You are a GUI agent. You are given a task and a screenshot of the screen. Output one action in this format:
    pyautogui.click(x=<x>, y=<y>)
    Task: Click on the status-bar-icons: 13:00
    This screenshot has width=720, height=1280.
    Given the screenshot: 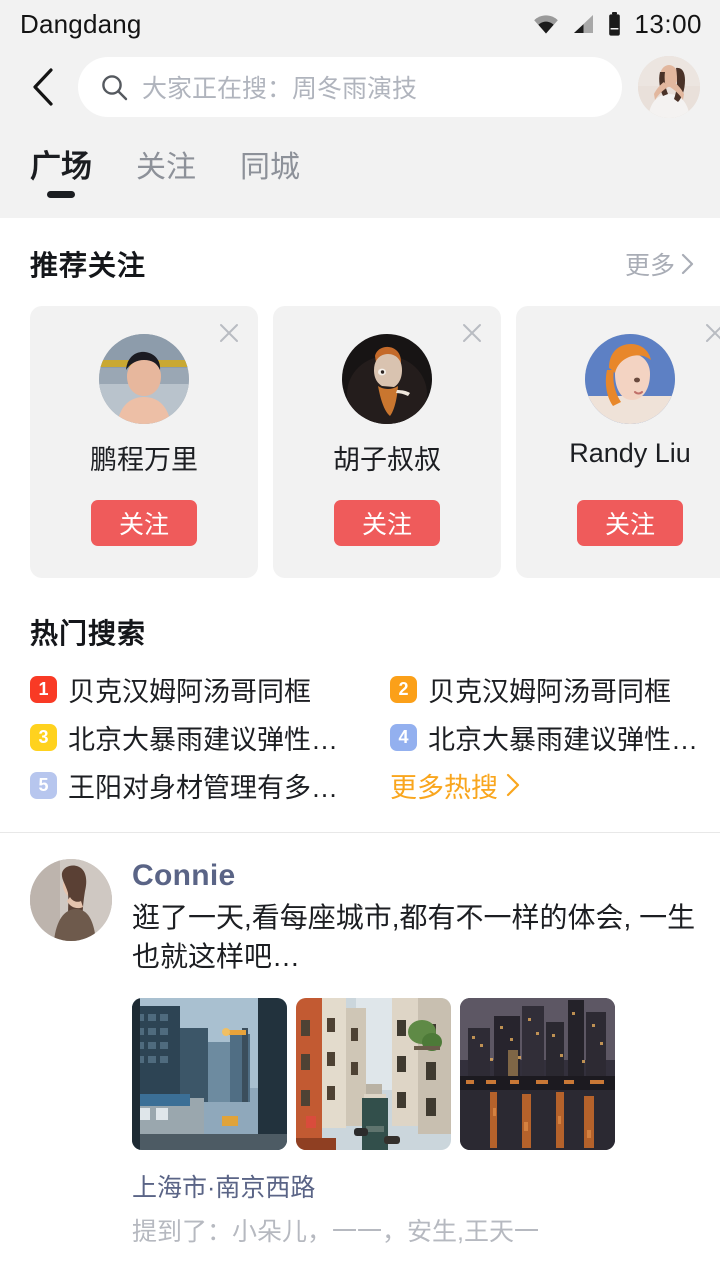 What is the action you would take?
    pyautogui.click(x=617, y=24)
    